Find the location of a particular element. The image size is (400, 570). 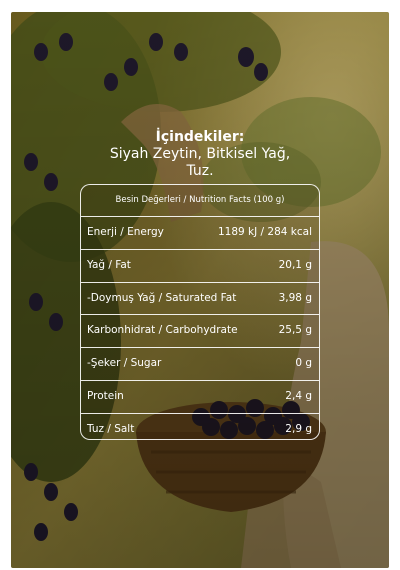

nutrition-label: -Doymuş Yağ / Saturated Fat is located at coordinates (162, 297).